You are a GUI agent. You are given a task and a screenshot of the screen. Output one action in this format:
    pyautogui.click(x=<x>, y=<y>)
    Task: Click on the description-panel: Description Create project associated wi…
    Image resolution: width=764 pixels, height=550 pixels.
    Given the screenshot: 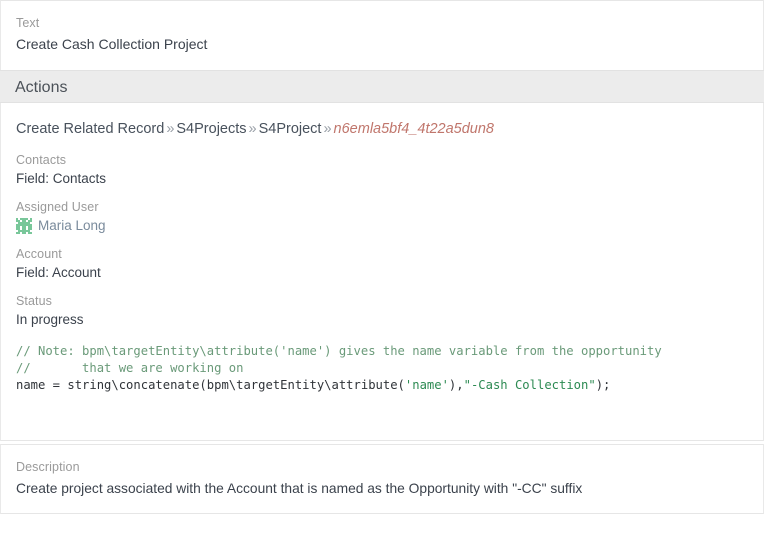 What is the action you would take?
    pyautogui.click(x=382, y=479)
    